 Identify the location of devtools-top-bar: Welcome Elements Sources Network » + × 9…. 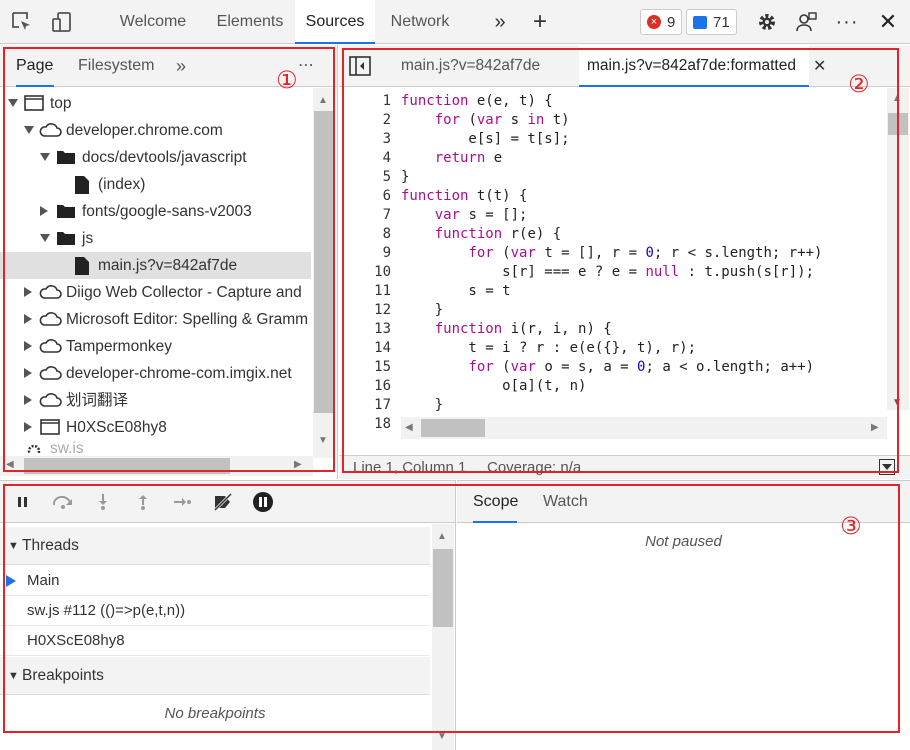
(455, 22).